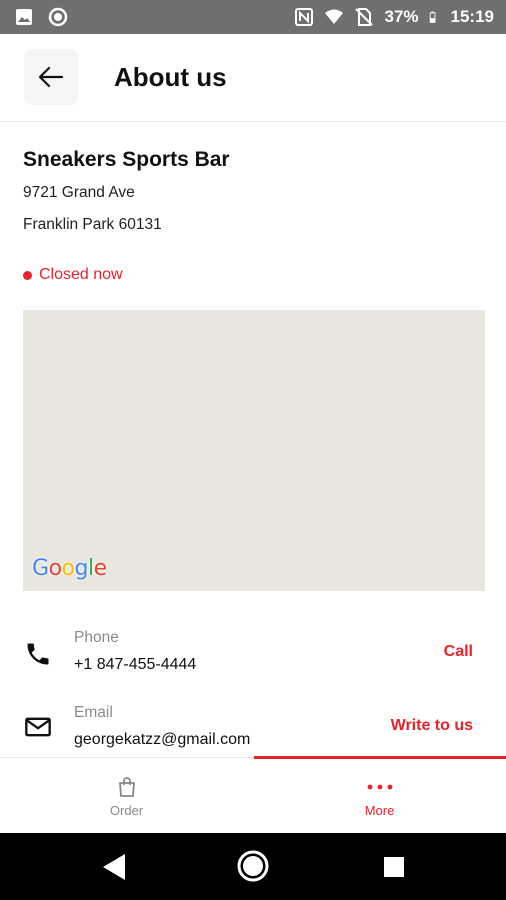 This screenshot has height=900, width=506. What do you see at coordinates (334, 16) in the screenshot?
I see `wifi-icon` at bounding box center [334, 16].